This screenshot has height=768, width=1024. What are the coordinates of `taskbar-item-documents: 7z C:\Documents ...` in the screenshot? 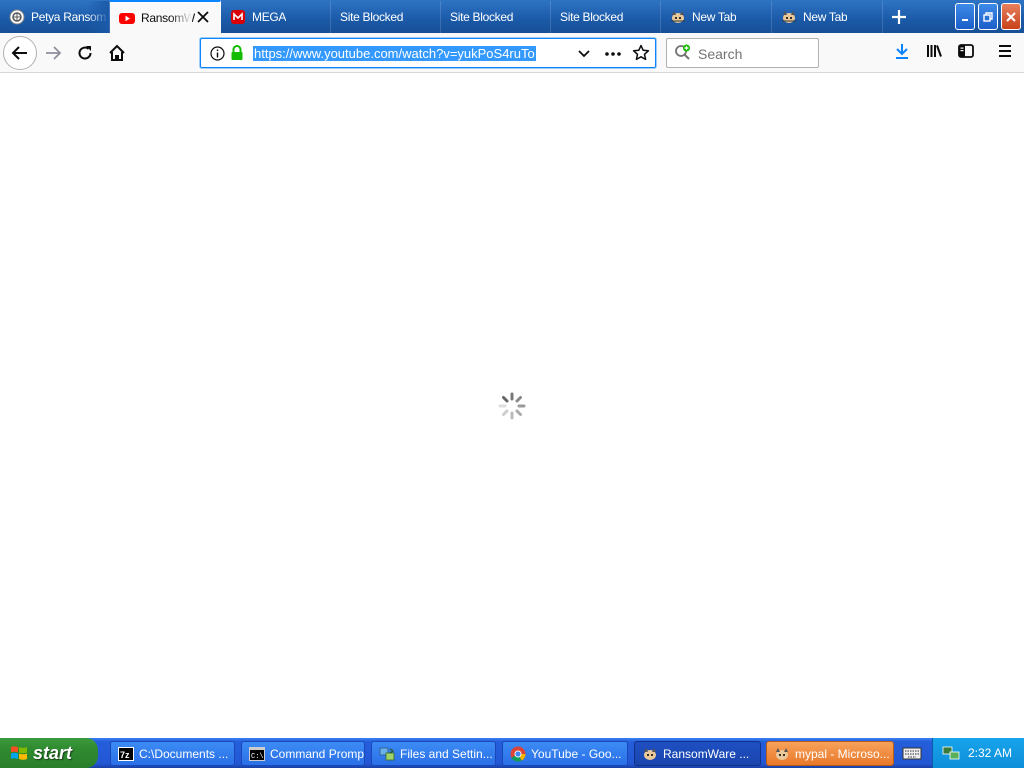 It's located at (172, 753).